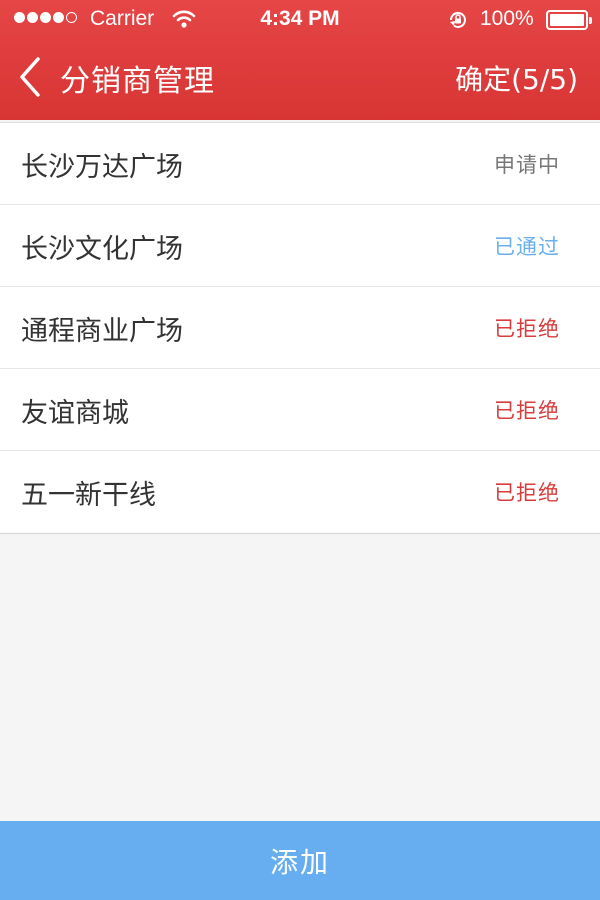  Describe the element at coordinates (458, 23) in the screenshot. I see `rotation-lock-icon` at that location.